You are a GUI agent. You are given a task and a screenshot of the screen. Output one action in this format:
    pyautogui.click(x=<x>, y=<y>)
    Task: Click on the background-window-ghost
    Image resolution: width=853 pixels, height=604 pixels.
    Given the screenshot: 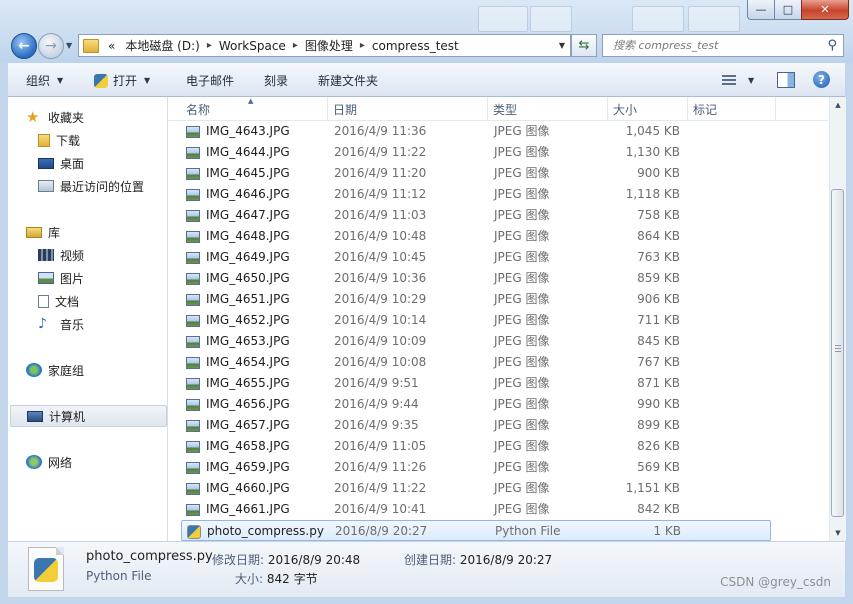 What is the action you would take?
    pyautogui.click(x=551, y=19)
    